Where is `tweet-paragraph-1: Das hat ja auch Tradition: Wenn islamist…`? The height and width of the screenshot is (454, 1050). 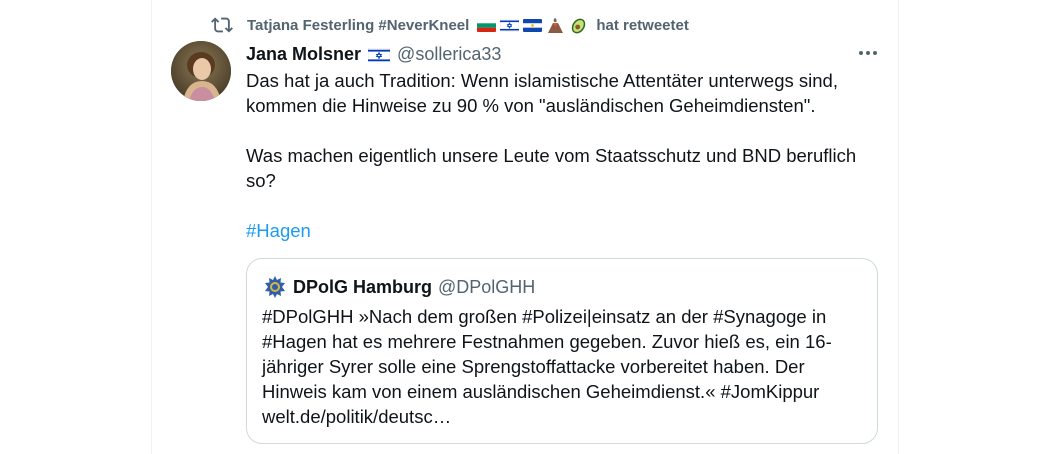 tweet-paragraph-1: Das hat ja auch Tradition: Wenn islamist… is located at coordinates (542, 93).